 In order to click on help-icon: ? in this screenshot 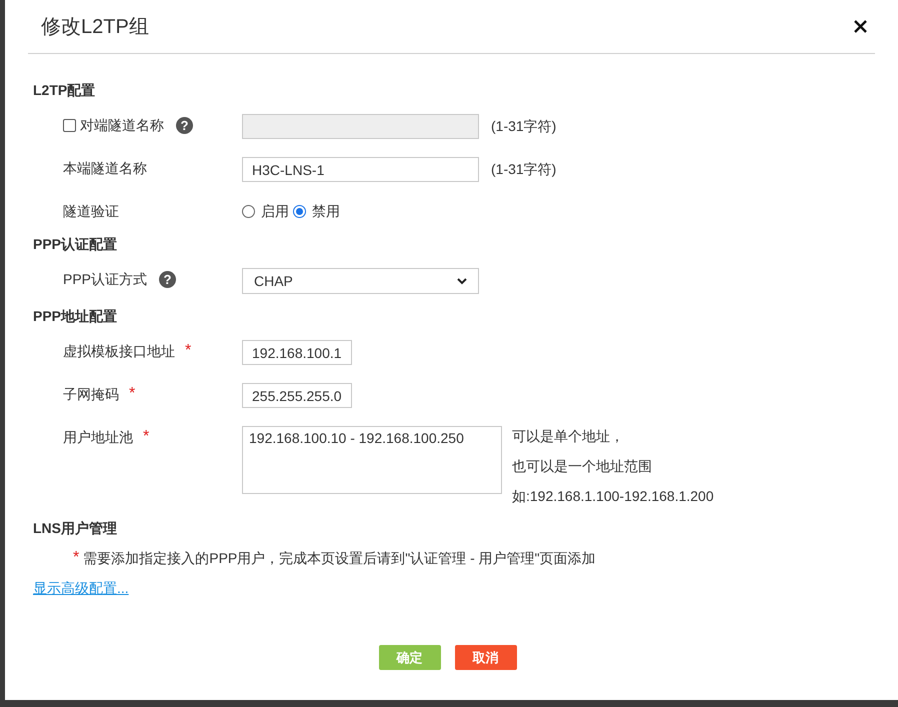, I will do `click(167, 279)`.